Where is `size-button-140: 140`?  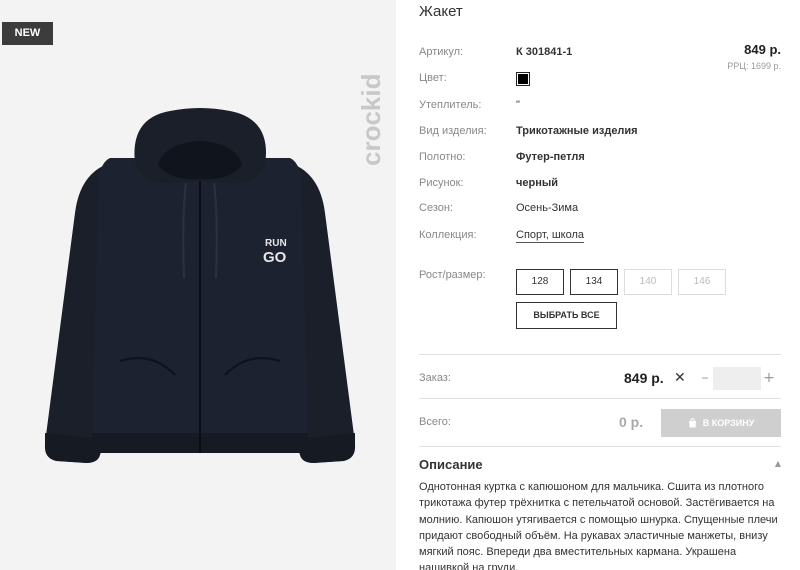 size-button-140: 140 is located at coordinates (648, 282).